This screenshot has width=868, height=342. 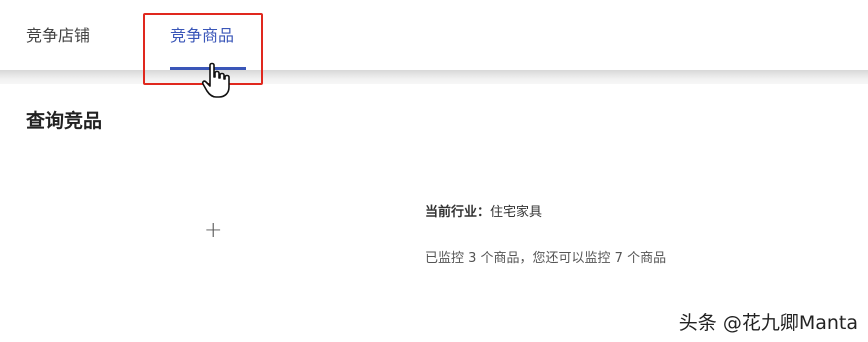 I want to click on industry-label: 当前行业：, so click(x=458, y=212).